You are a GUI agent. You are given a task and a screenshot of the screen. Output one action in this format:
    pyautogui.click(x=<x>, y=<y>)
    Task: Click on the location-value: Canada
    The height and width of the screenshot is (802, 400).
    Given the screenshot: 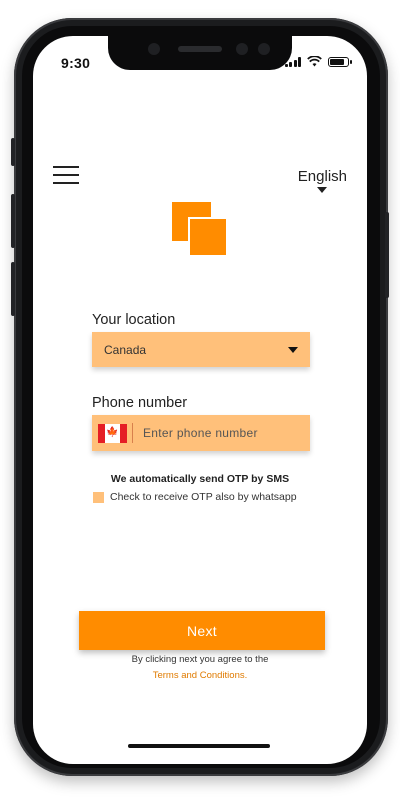 What is the action you would take?
    pyautogui.click(x=125, y=349)
    